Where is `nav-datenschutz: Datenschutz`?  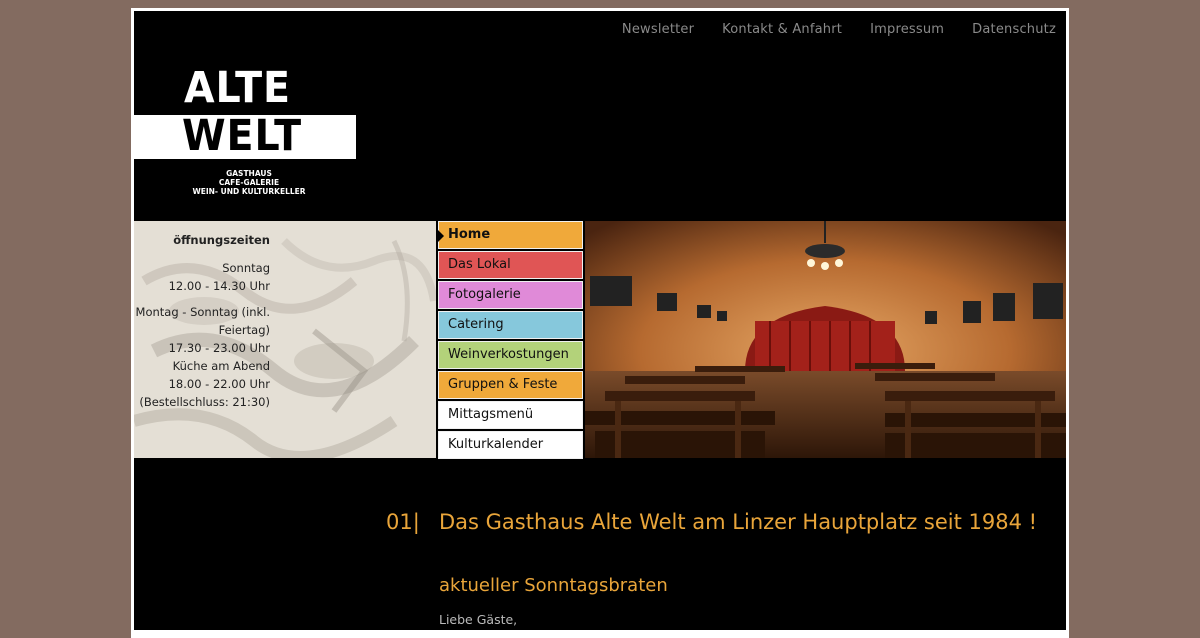 nav-datenschutz: Datenschutz is located at coordinates (1014, 29).